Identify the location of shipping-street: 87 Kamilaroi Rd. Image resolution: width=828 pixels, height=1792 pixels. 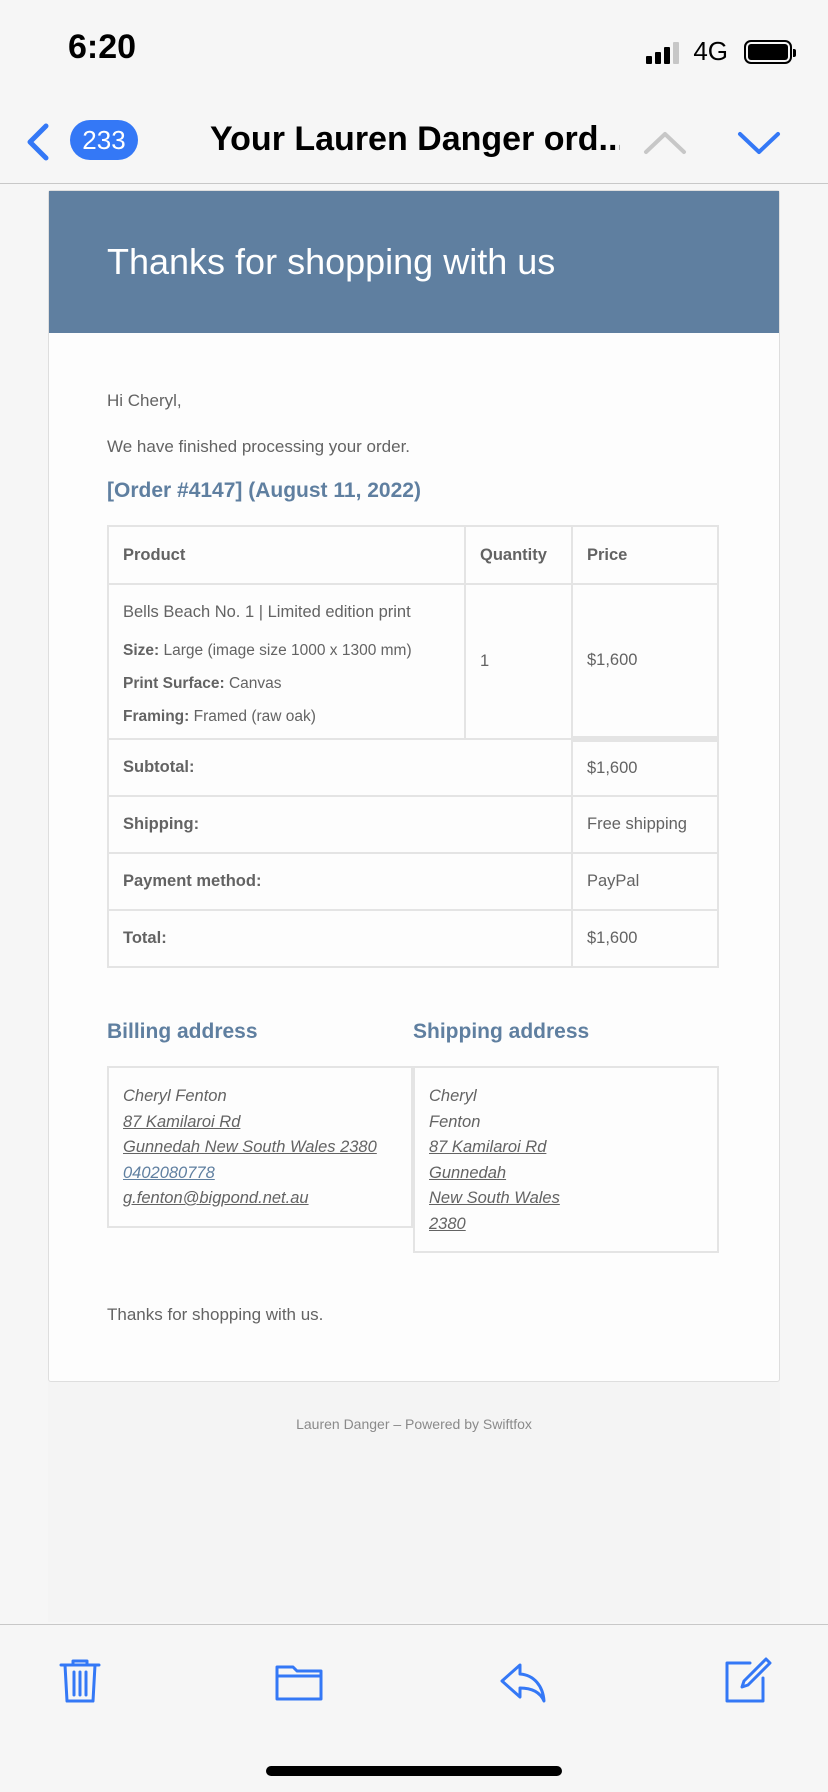
(566, 1148).